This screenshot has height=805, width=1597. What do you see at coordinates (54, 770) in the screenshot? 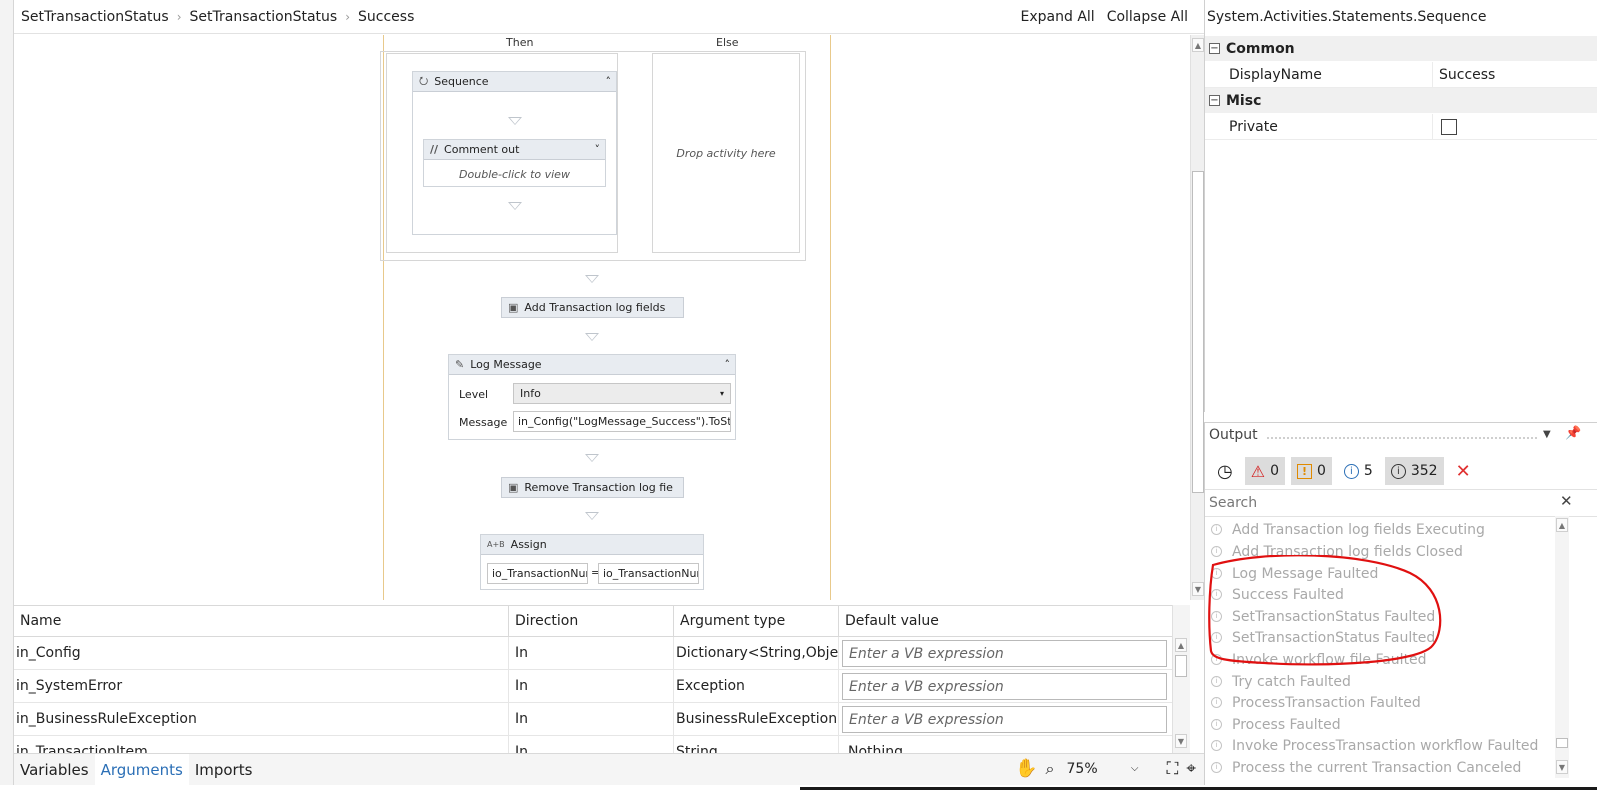
I see `tab-variables: Variables` at bounding box center [54, 770].